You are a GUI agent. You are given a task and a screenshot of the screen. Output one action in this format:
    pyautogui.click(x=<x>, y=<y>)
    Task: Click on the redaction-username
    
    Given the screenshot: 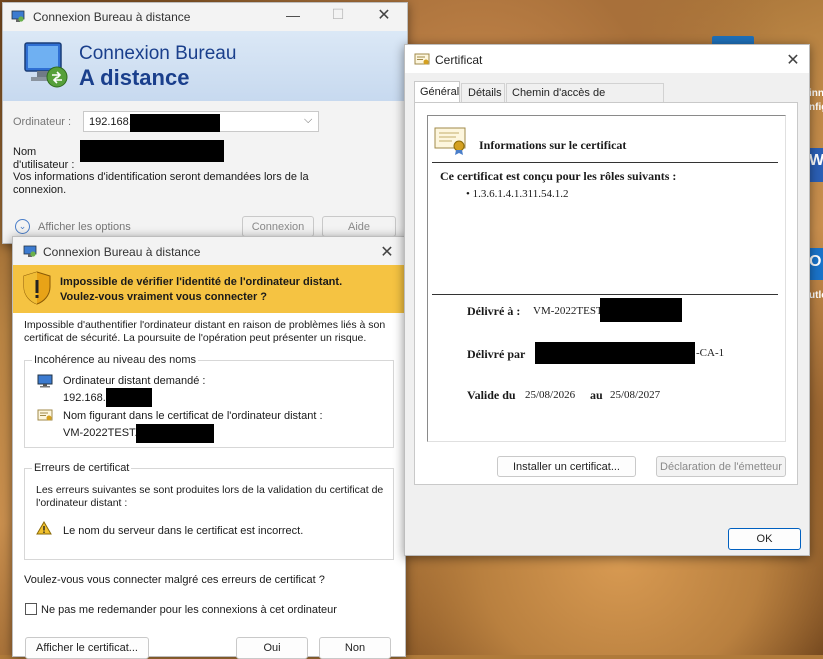 What is the action you would take?
    pyautogui.click(x=152, y=151)
    